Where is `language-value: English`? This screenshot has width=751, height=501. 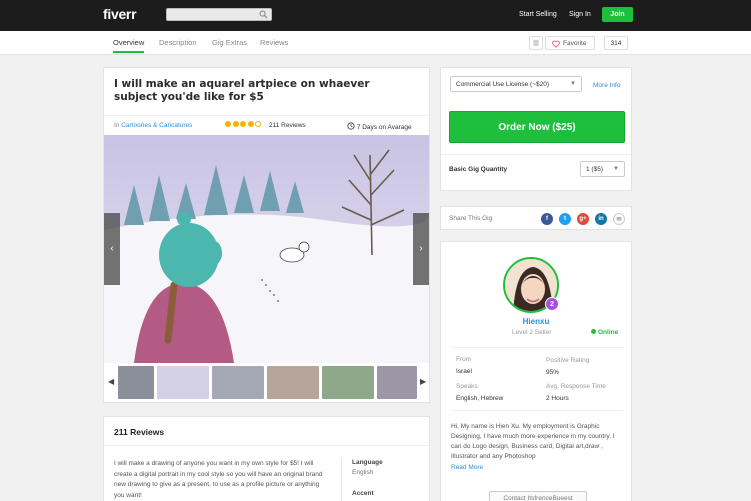
language-value: English is located at coordinates (363, 472).